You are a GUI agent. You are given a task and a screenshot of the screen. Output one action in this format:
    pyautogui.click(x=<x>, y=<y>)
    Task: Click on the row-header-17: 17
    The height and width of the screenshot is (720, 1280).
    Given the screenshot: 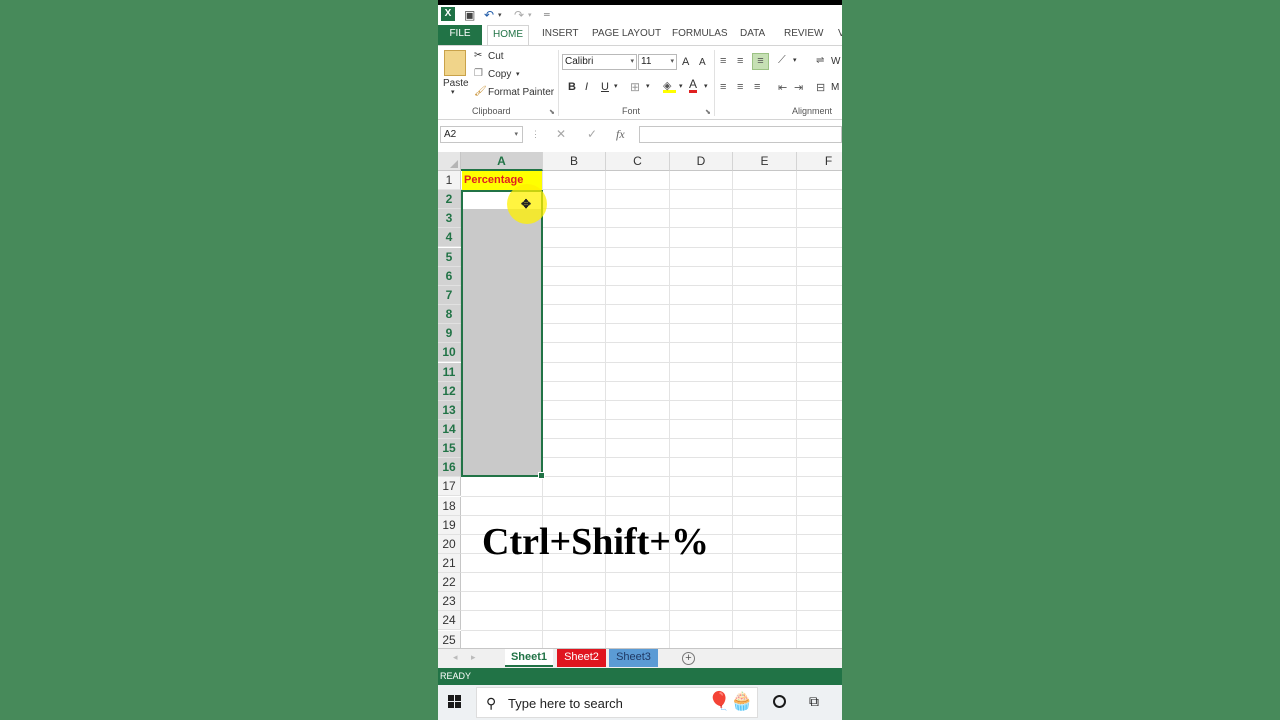 What is the action you would take?
    pyautogui.click(x=449, y=487)
    